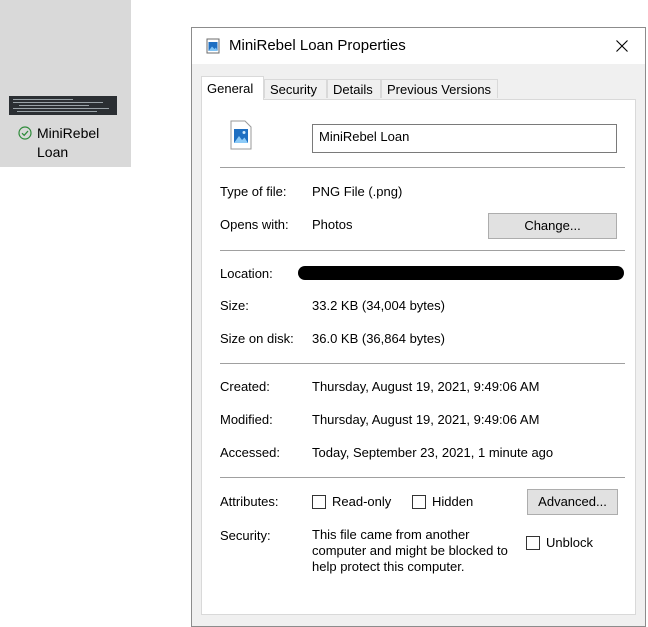 This screenshot has width=648, height=627. Describe the element at coordinates (257, 338) in the screenshot. I see `size-on-disk-label: Size on disk:` at that location.